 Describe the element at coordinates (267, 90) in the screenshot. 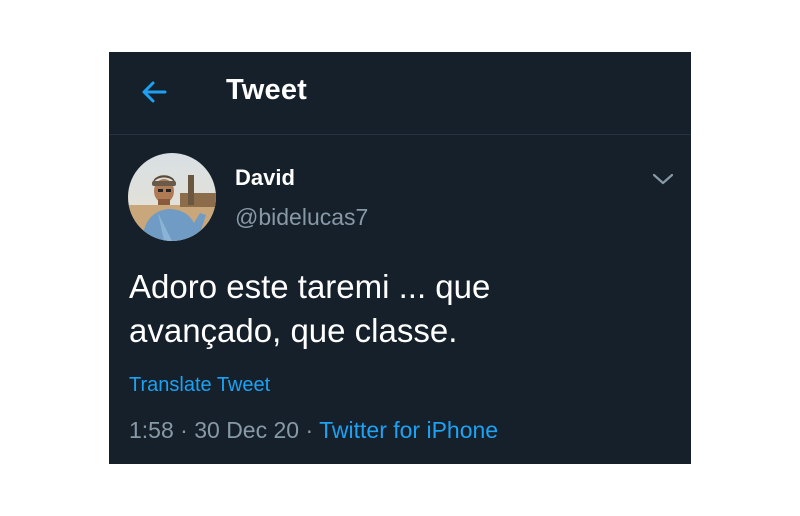

I see `page-title: Tweet` at that location.